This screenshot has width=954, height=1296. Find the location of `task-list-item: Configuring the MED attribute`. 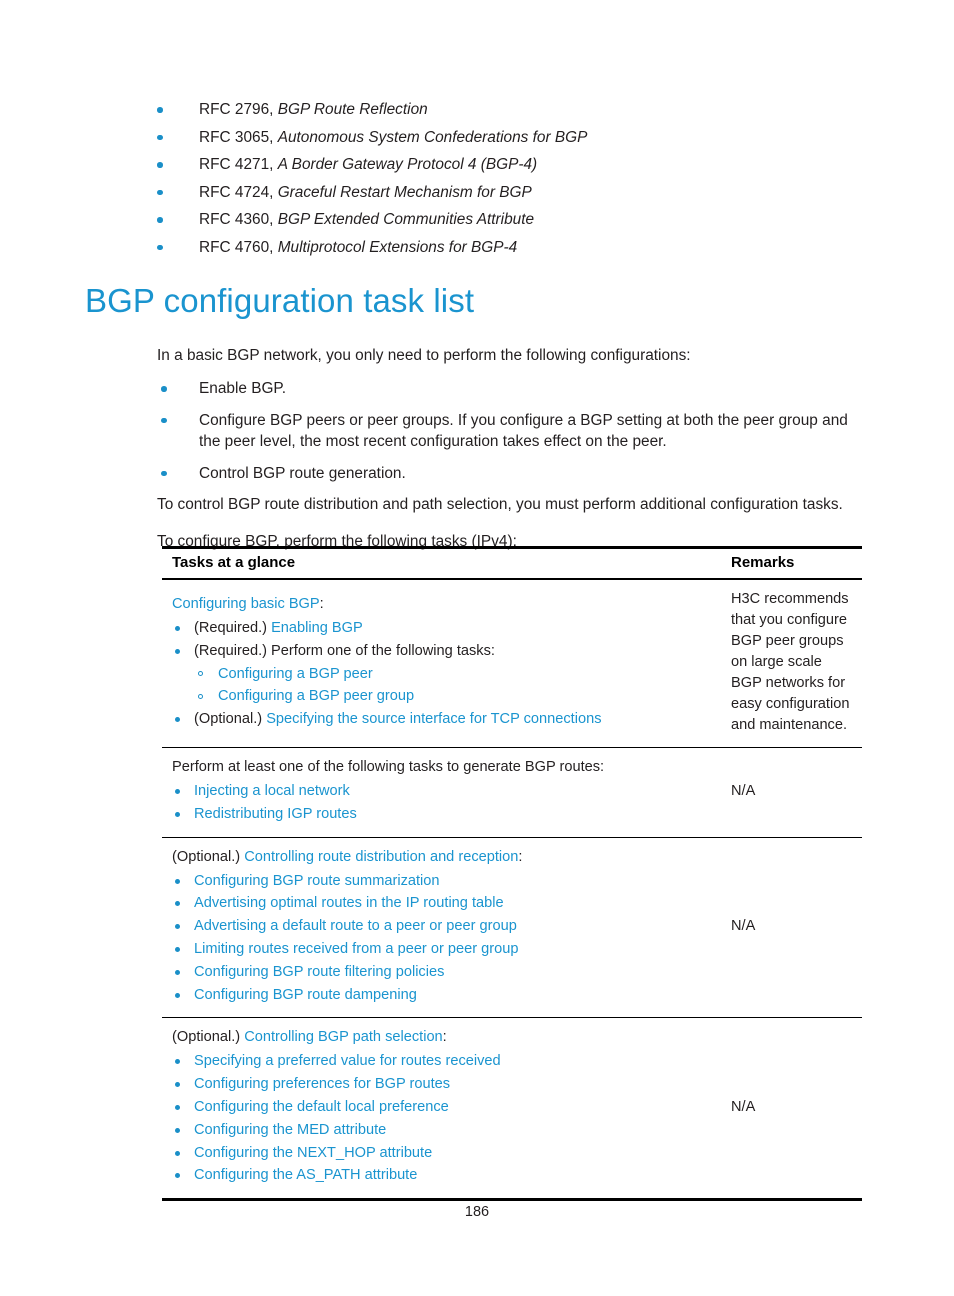

task-list-item: Configuring the MED attribute is located at coordinates (433, 1130).